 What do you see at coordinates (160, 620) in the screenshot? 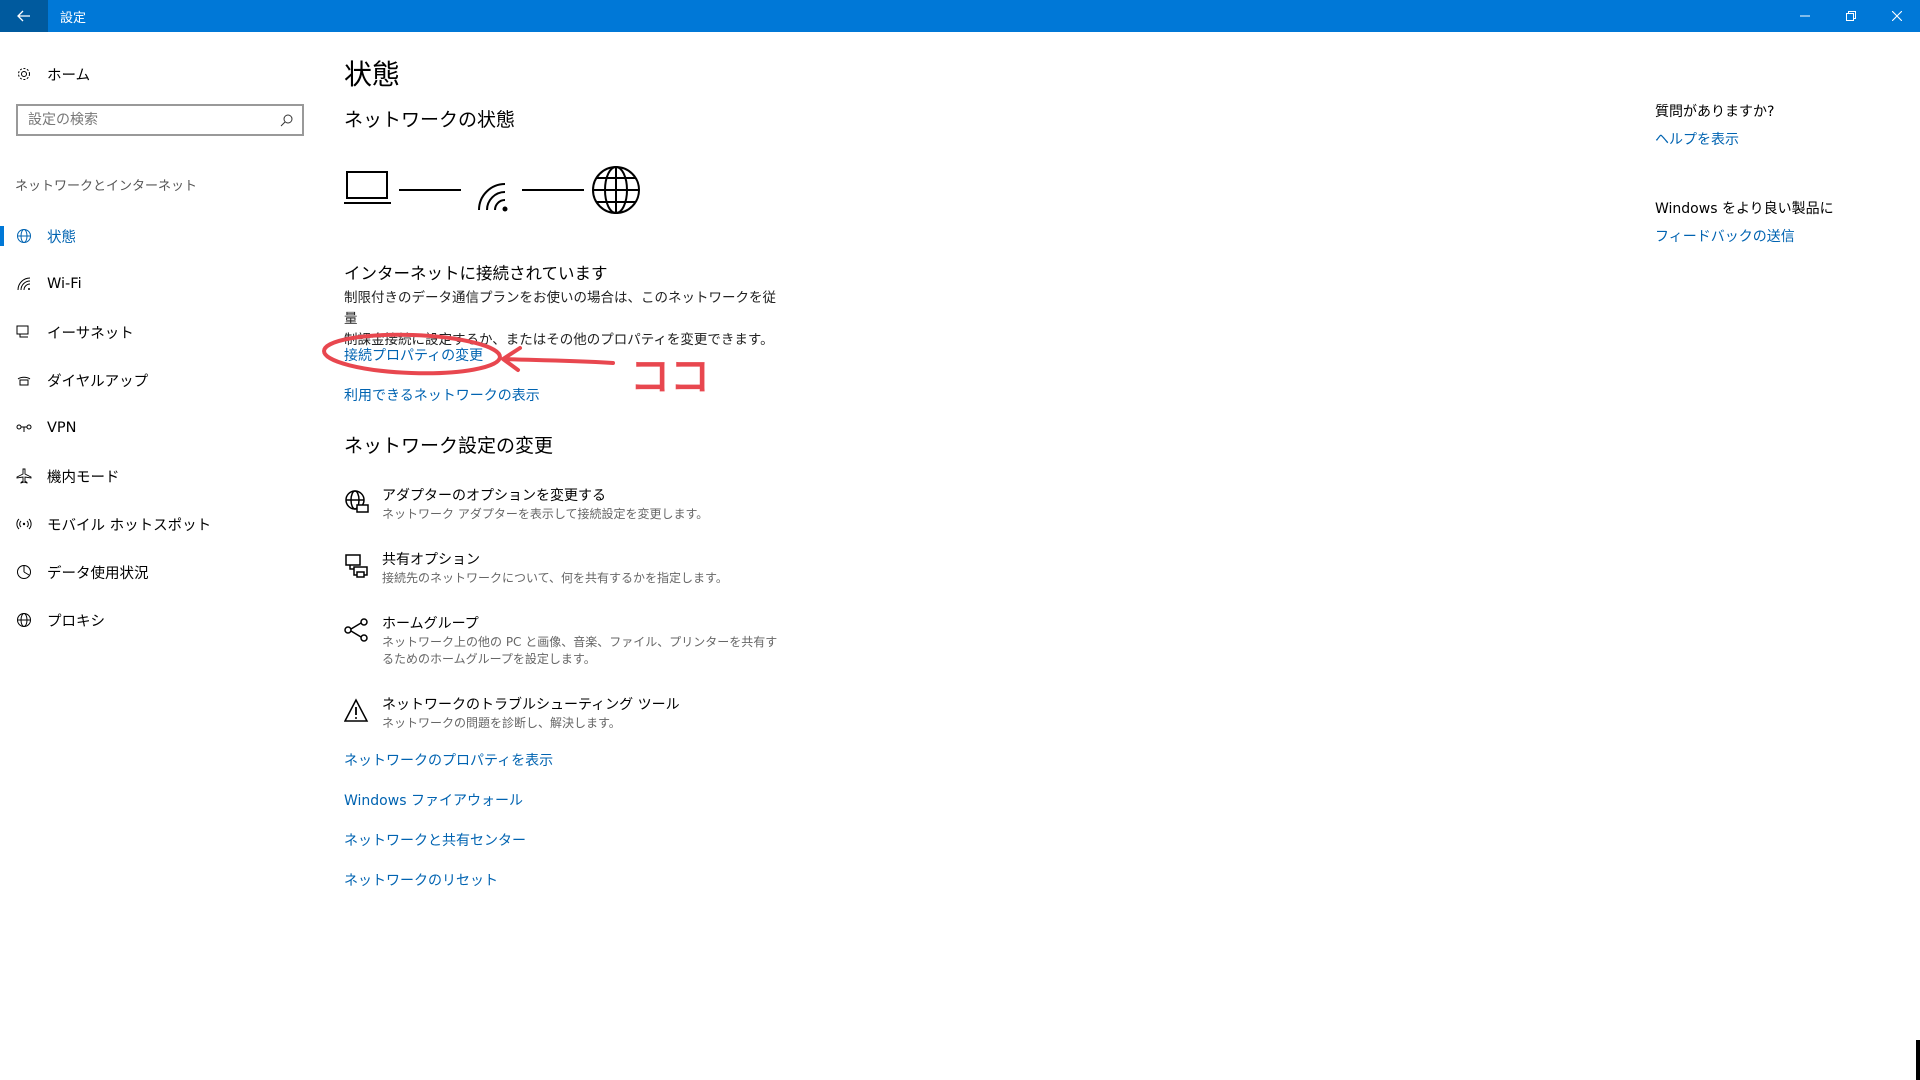
I see `sidebar-item-proxy: プロキシ` at bounding box center [160, 620].